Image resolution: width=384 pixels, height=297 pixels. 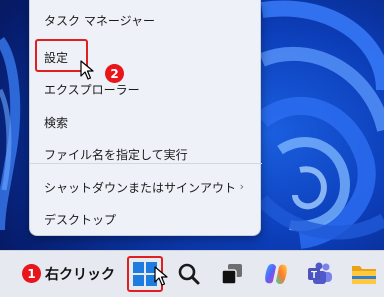 What do you see at coordinates (320, 276) in the screenshot?
I see `teams-icon: T` at bounding box center [320, 276].